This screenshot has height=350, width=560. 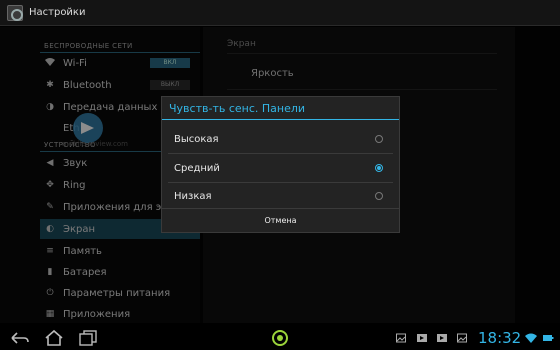 I want to click on video-notification-icon, so click(x=442, y=338).